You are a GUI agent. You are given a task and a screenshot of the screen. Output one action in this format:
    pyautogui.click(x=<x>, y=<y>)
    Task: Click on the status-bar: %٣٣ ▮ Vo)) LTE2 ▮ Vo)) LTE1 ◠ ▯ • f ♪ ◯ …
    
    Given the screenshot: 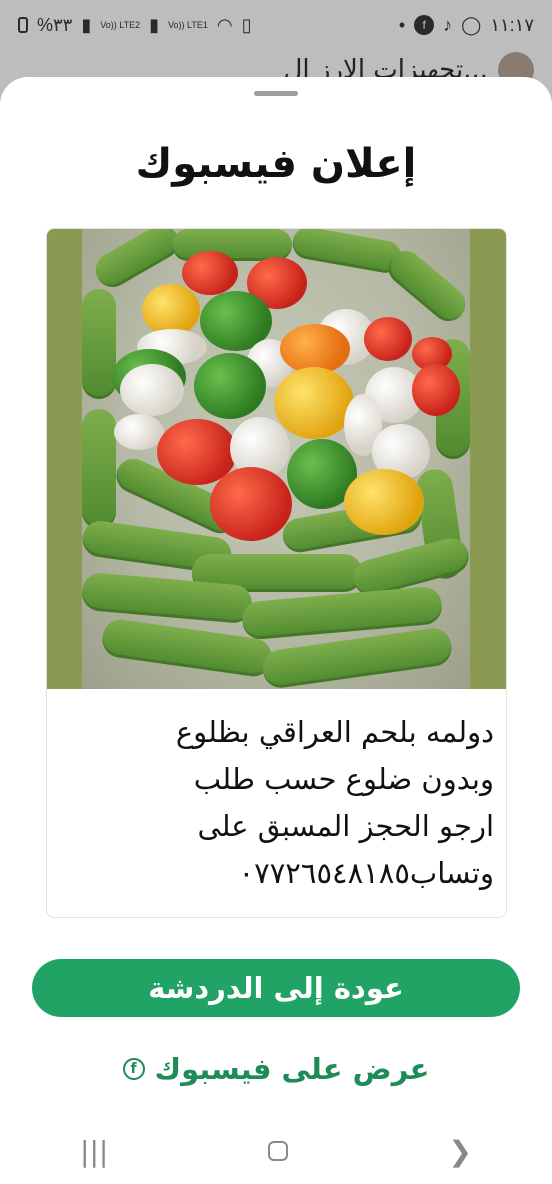 What is the action you would take?
    pyautogui.click(x=276, y=25)
    